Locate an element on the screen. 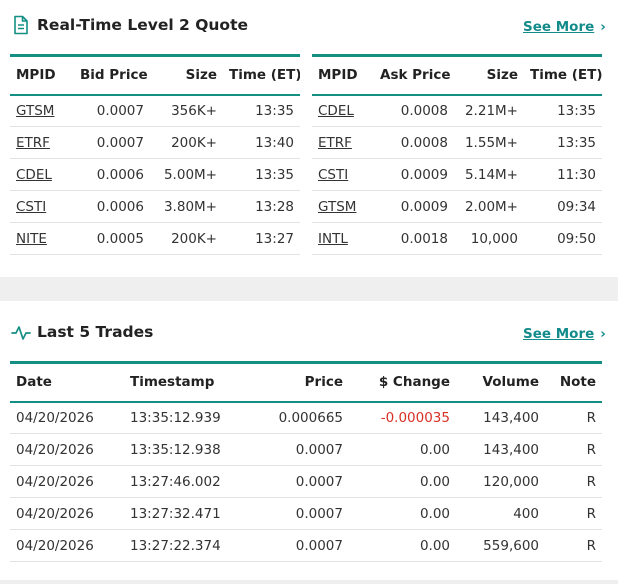 The image size is (618, 584). bid-header-size: Size is located at coordinates (186, 75).